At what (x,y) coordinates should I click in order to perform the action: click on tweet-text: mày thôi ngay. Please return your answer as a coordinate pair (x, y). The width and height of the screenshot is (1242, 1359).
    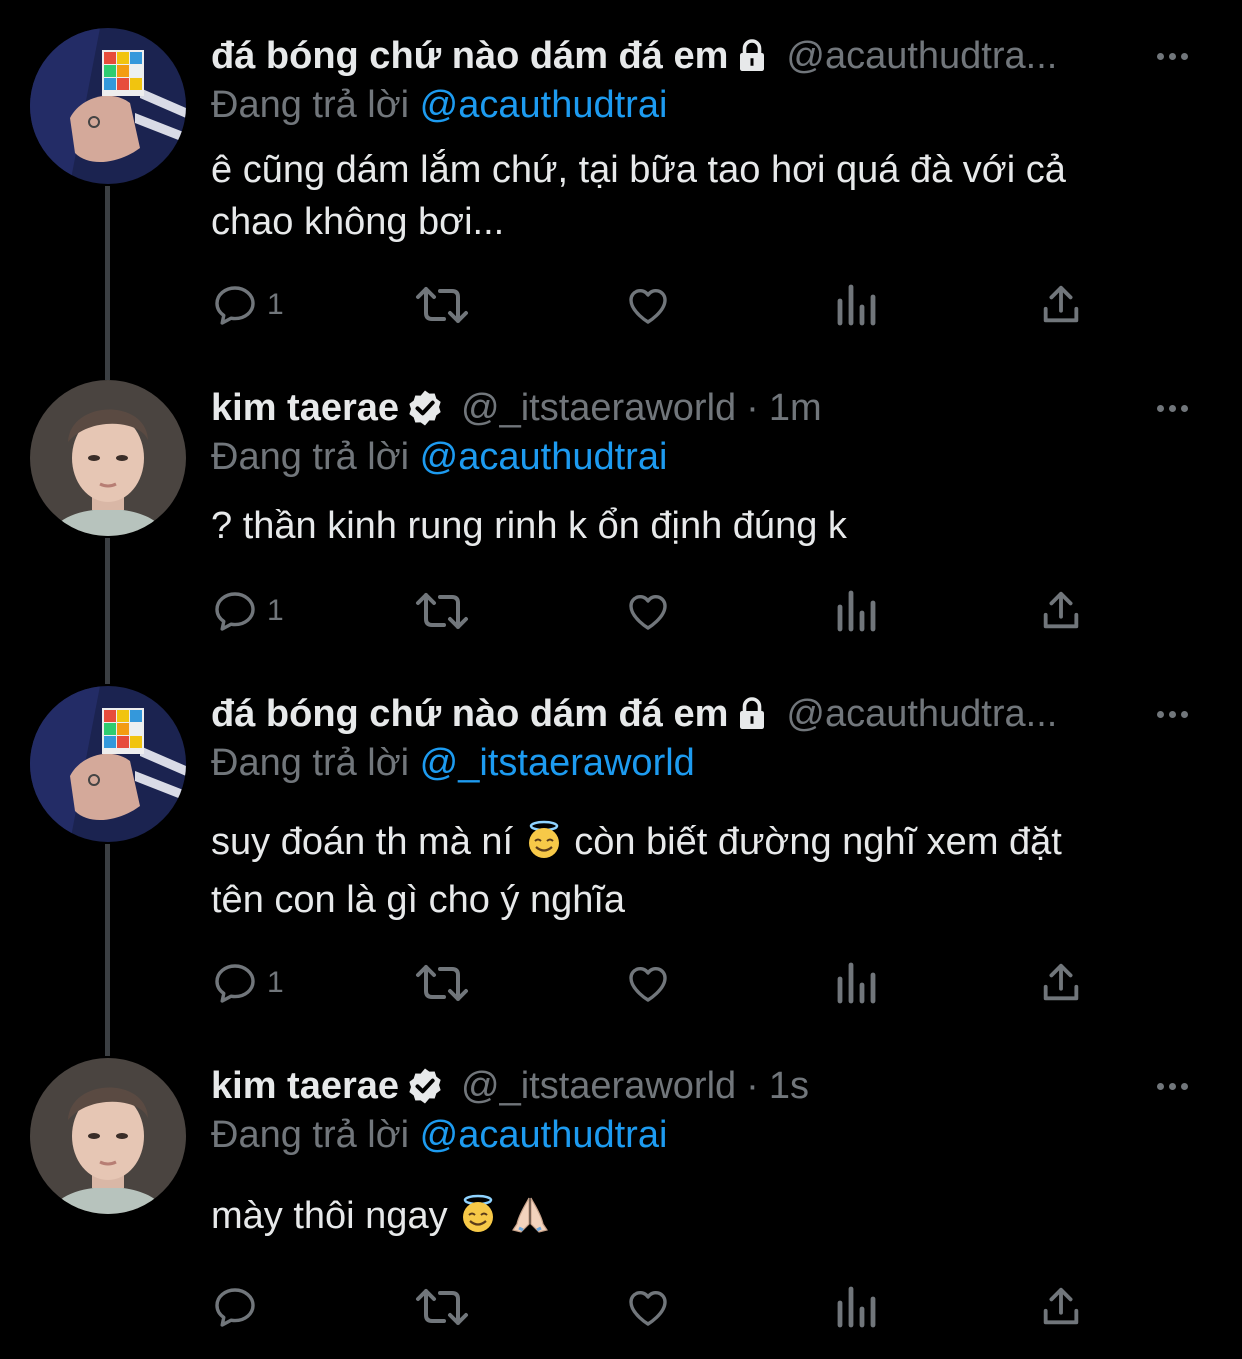
    Looking at the image, I should click on (696, 1219).